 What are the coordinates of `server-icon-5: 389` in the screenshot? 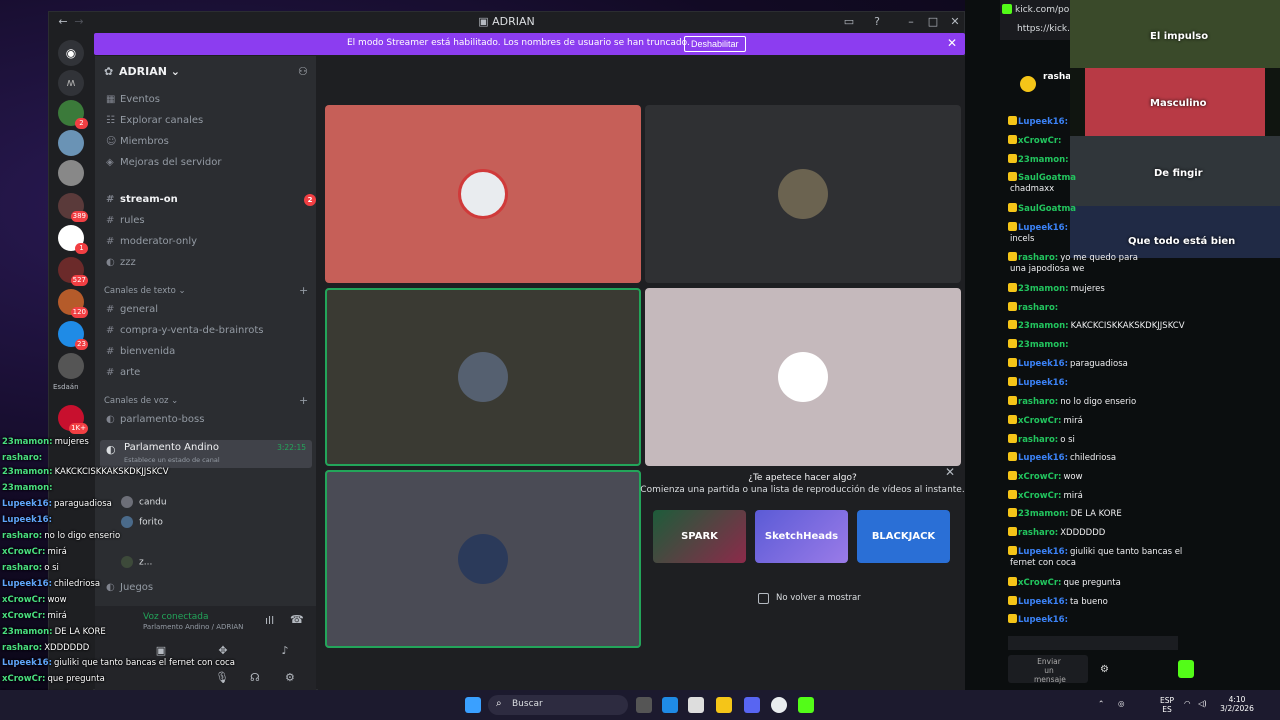 It's located at (73, 207).